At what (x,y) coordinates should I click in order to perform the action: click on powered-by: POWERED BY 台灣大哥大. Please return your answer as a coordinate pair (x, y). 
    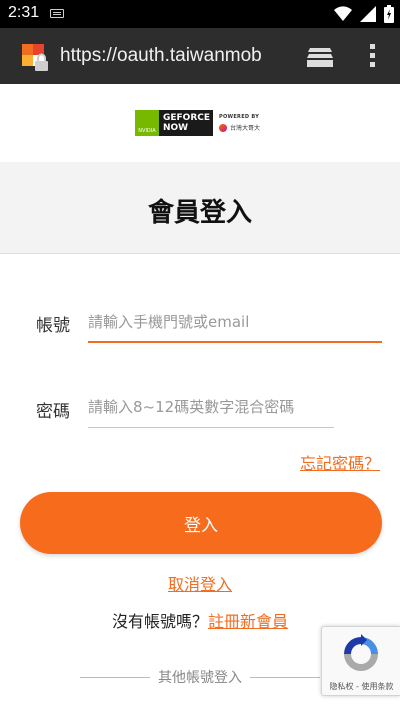
    Looking at the image, I should click on (239, 123).